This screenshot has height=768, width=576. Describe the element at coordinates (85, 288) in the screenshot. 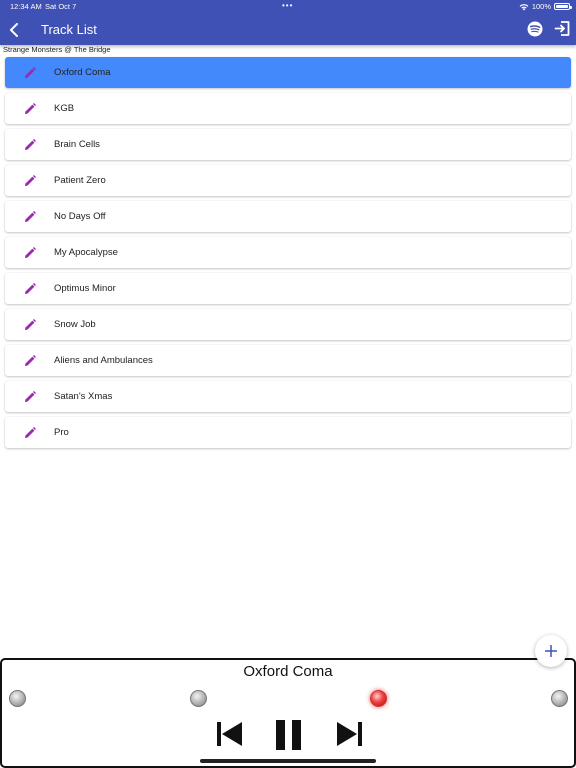

I see `track-title: Optimus Minor` at that location.